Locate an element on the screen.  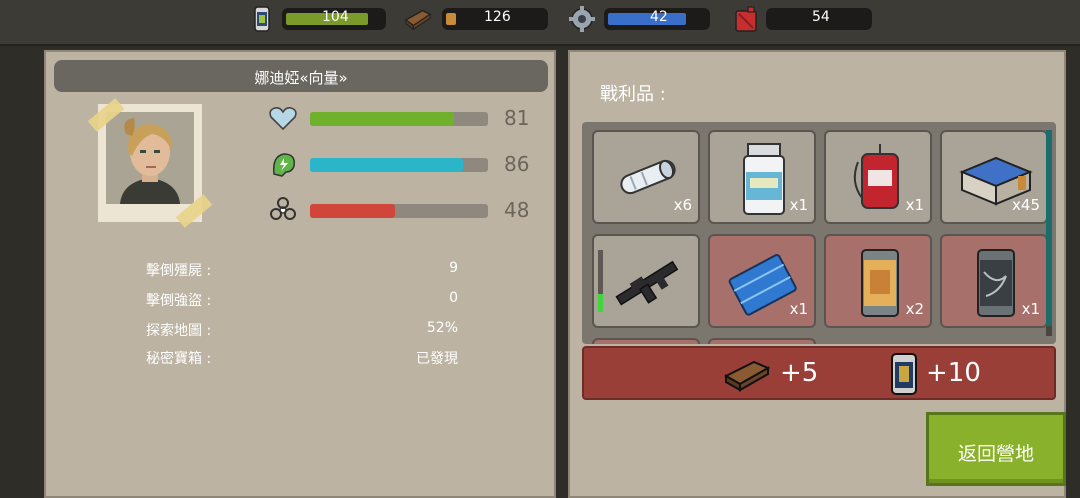
reward-battery-value: +10 is located at coordinates (953, 373).